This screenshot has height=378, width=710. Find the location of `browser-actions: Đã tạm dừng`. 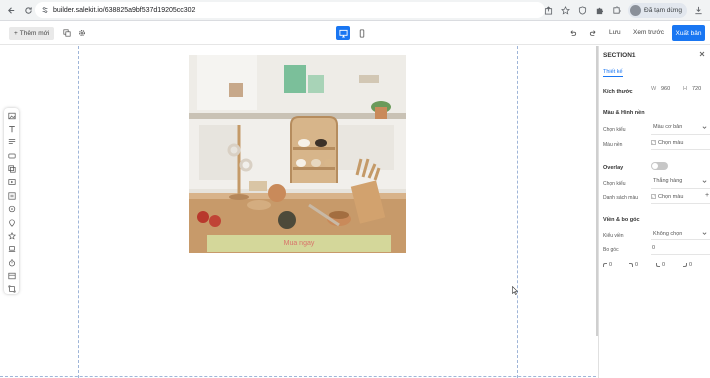

browser-actions: Đã tạm dừng is located at coordinates (623, 10).